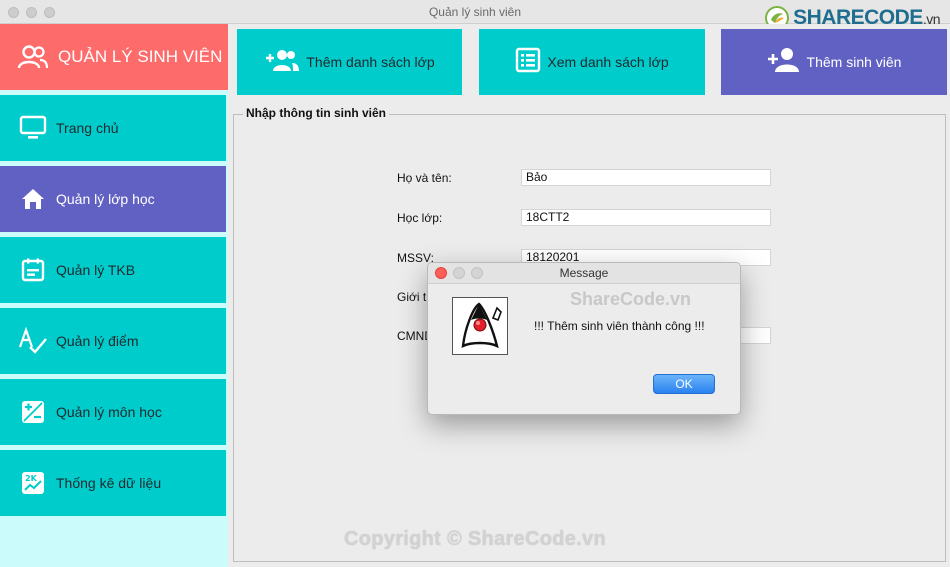 This screenshot has width=950, height=567. I want to click on add-class-list-label: Thêm danh sách lớp, so click(370, 62).